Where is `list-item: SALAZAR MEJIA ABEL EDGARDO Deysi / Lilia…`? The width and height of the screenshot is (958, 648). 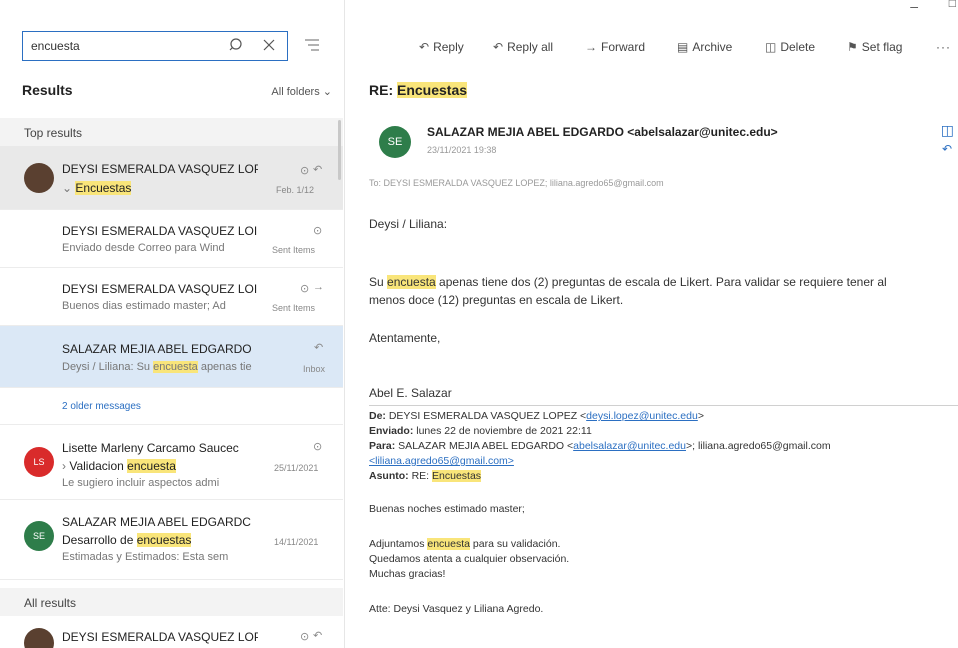
list-item: SALAZAR MEJIA ABEL EDGARDO Deysi / Lilia… is located at coordinates (171, 357).